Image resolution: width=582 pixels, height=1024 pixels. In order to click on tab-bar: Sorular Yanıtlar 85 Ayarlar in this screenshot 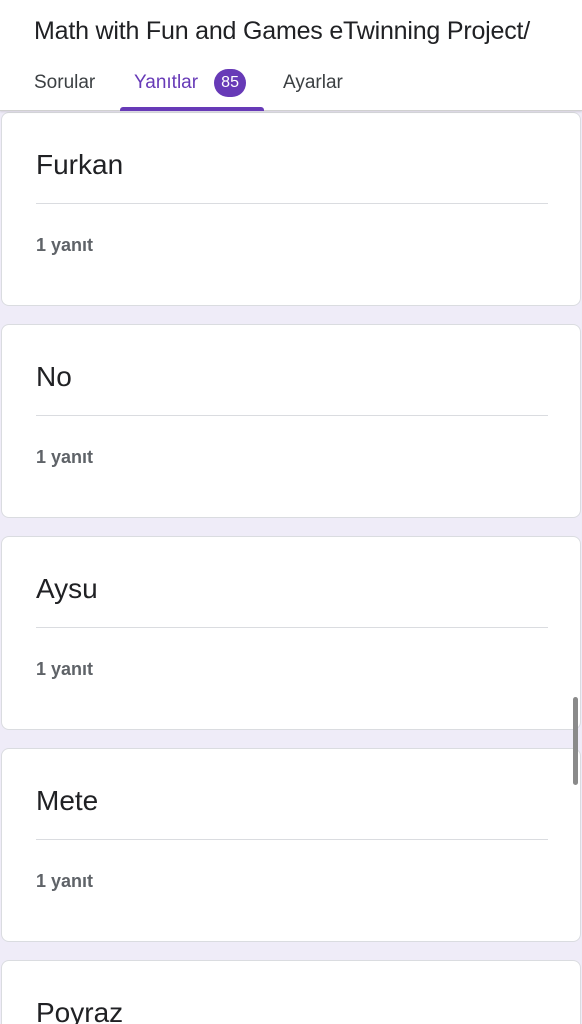, I will do `click(291, 86)`.